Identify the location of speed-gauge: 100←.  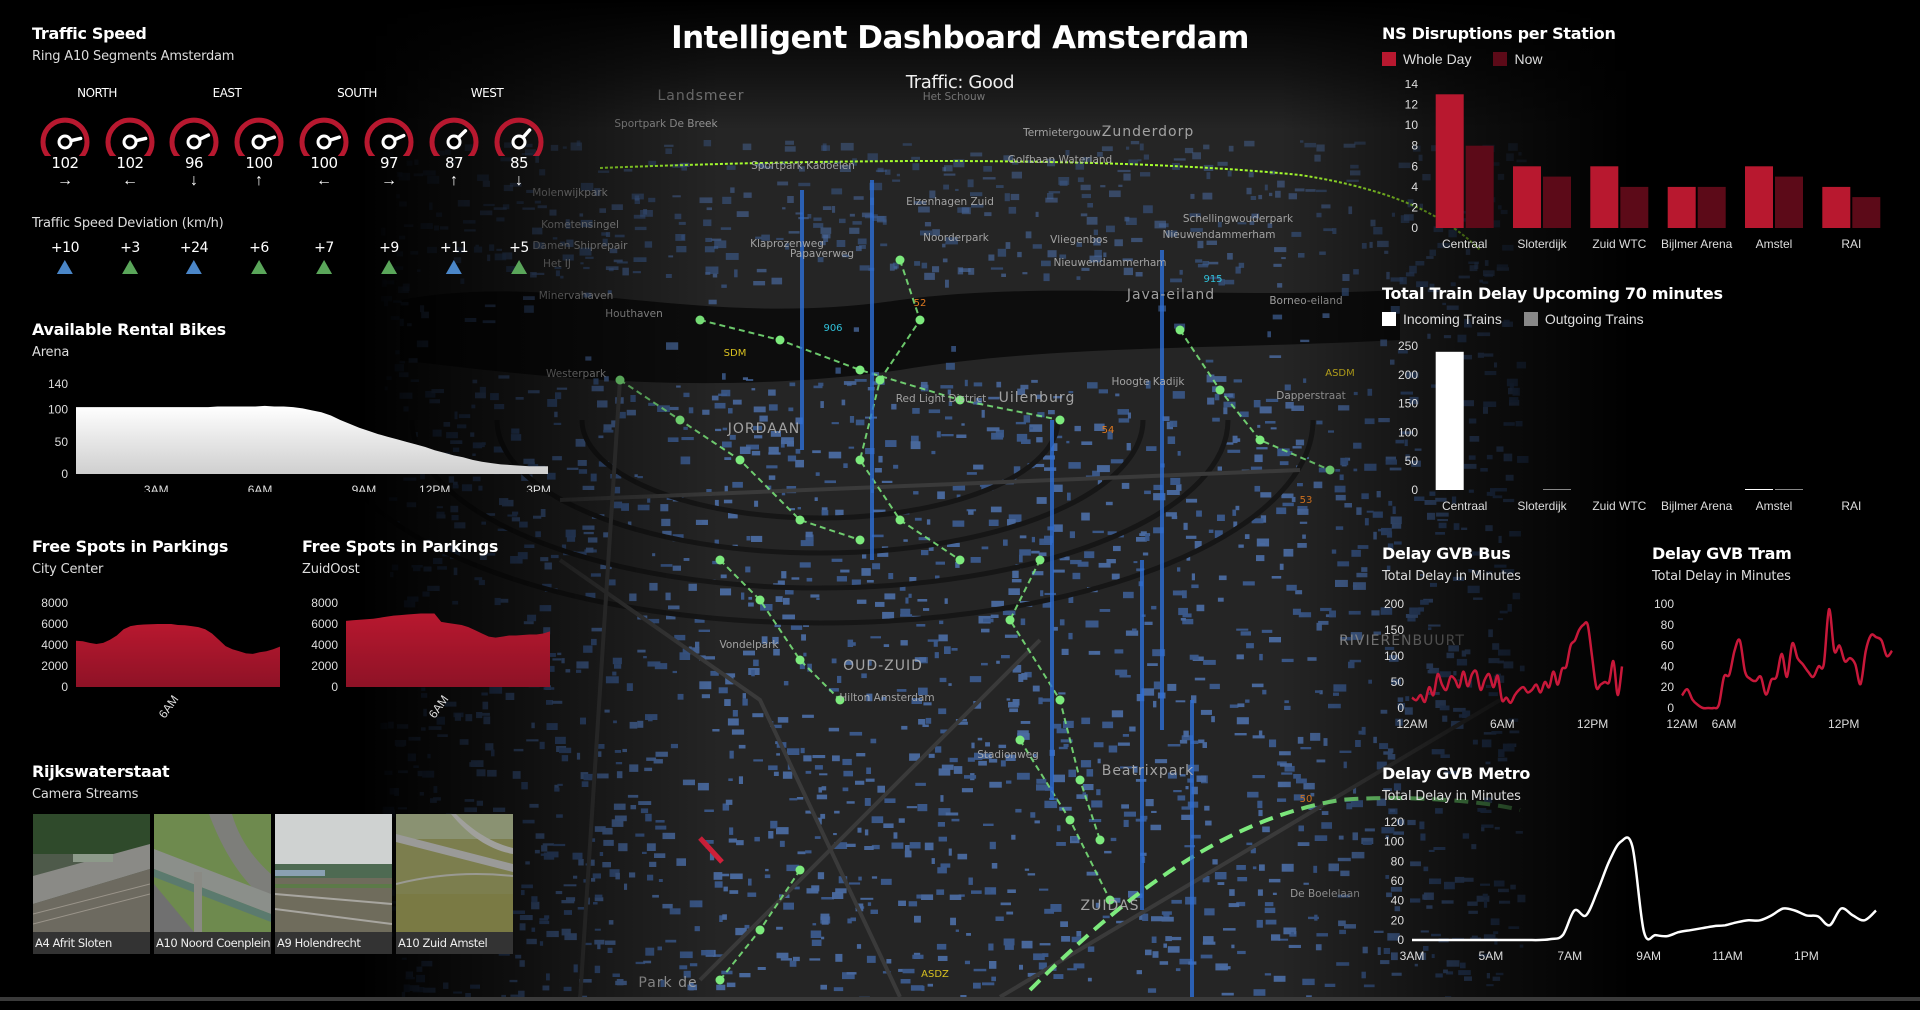
(324, 151).